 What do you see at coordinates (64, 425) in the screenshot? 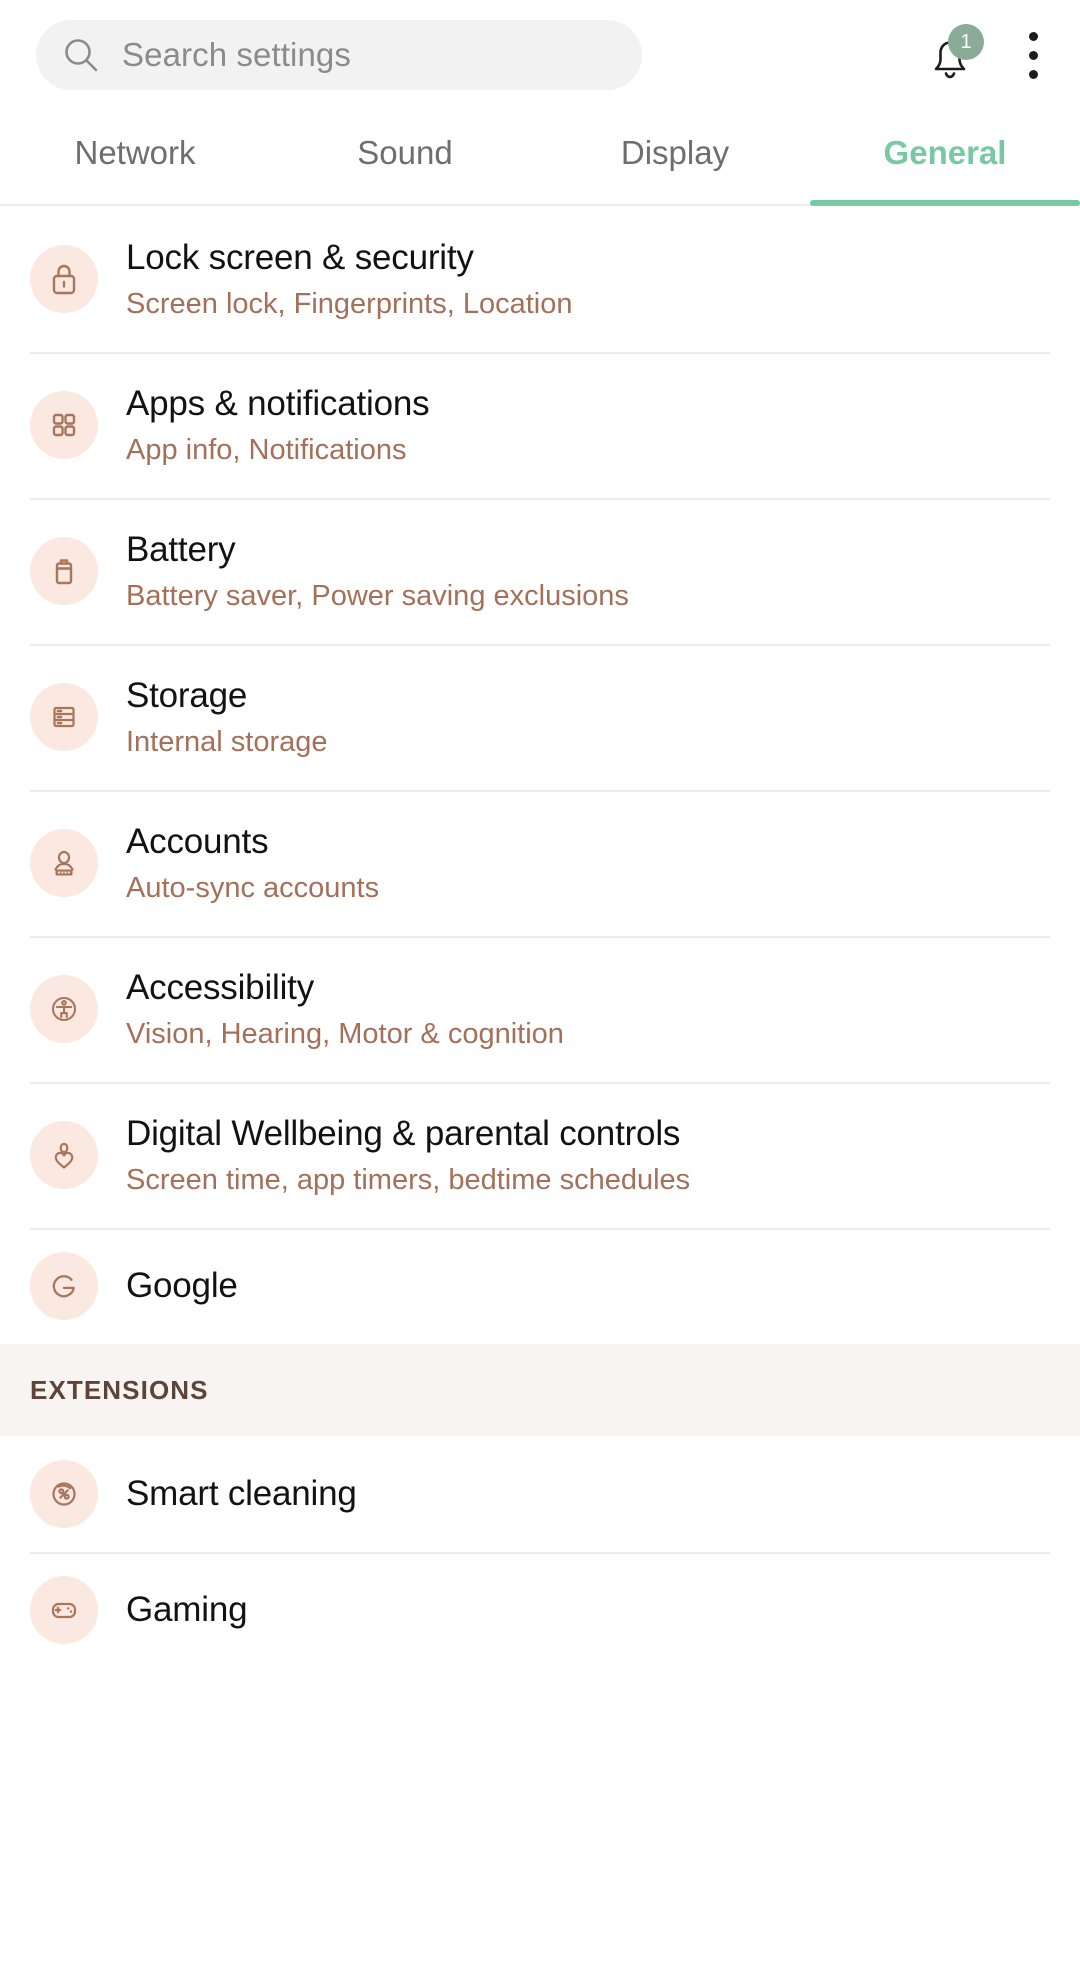
I see `apps-grid-icon` at bounding box center [64, 425].